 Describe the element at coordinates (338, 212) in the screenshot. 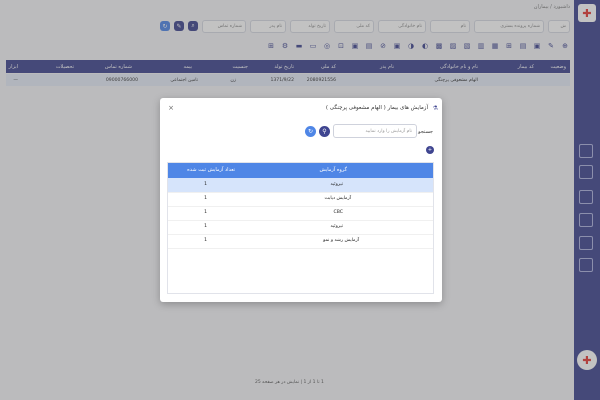

I see `test-group-name: CBC` at that location.